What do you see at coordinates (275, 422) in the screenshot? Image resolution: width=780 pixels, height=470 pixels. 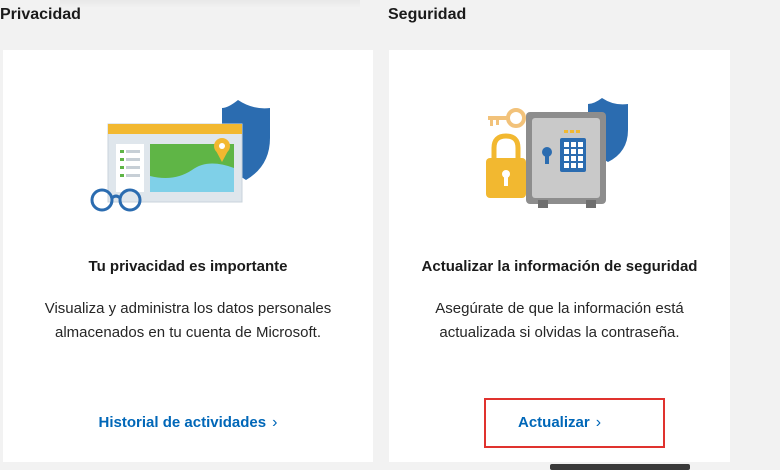 I see `chevron-right-icon: ›` at bounding box center [275, 422].